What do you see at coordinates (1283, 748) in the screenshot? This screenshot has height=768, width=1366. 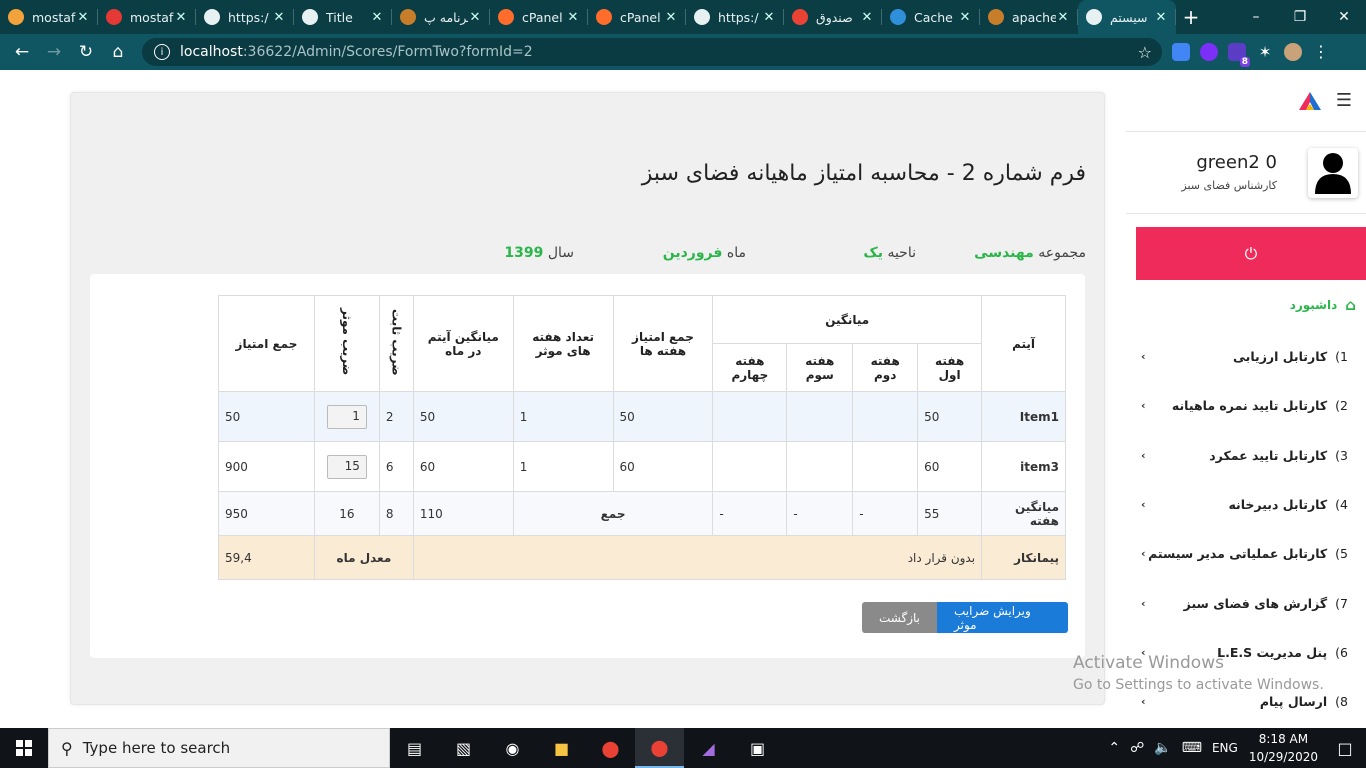 I see `clock: 8:18 AM 10/29/2020` at bounding box center [1283, 748].